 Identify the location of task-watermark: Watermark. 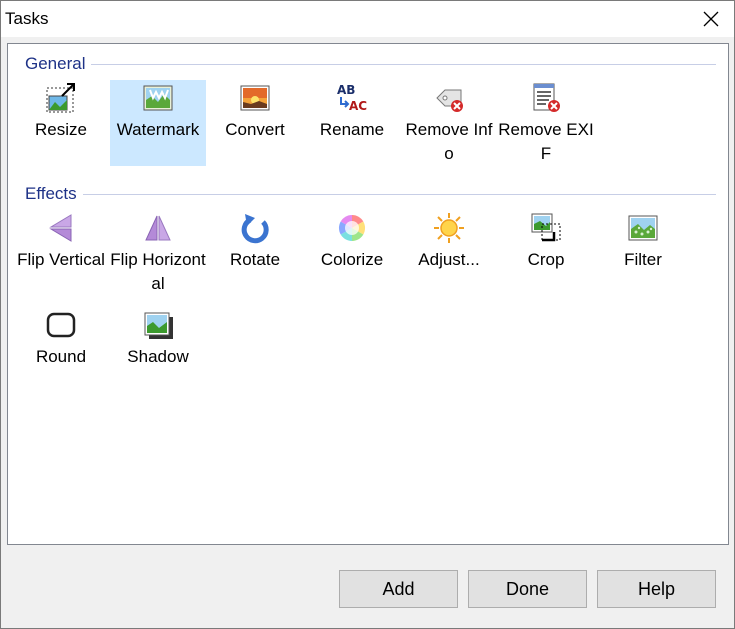
(158, 123).